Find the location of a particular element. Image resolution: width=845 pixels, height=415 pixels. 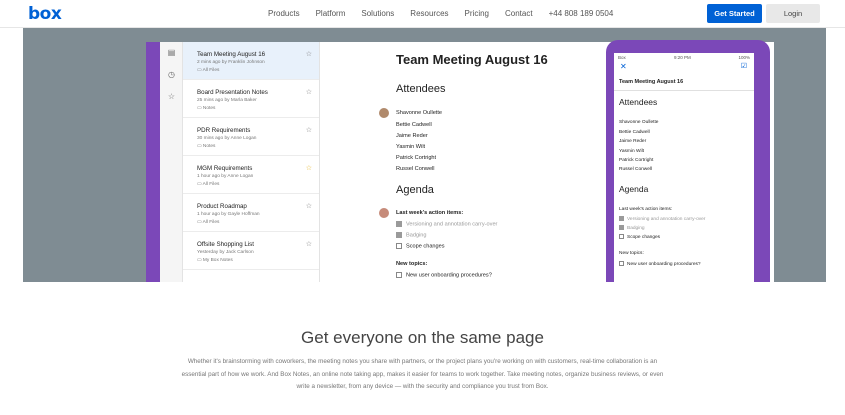

nav-contact: Contact is located at coordinates (519, 13).